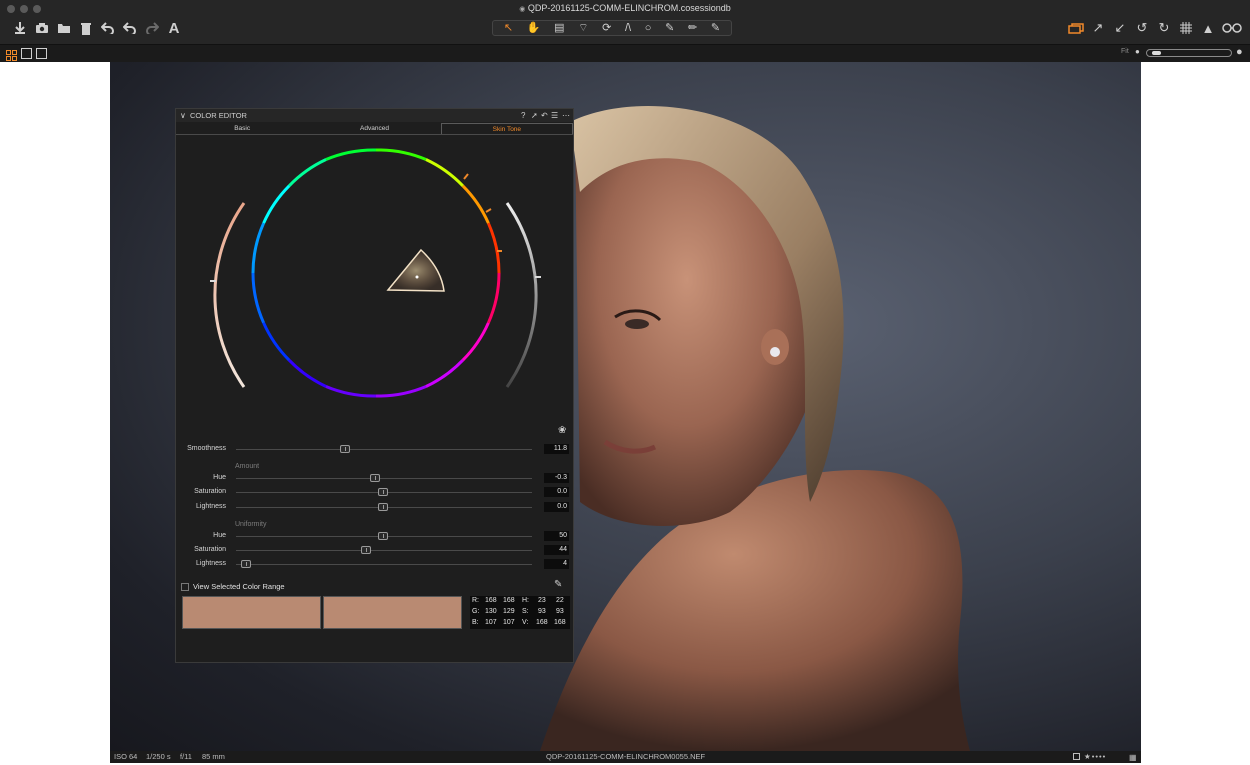 The image size is (1250, 765). What do you see at coordinates (108, 28) in the screenshot?
I see `undo-icon` at bounding box center [108, 28].